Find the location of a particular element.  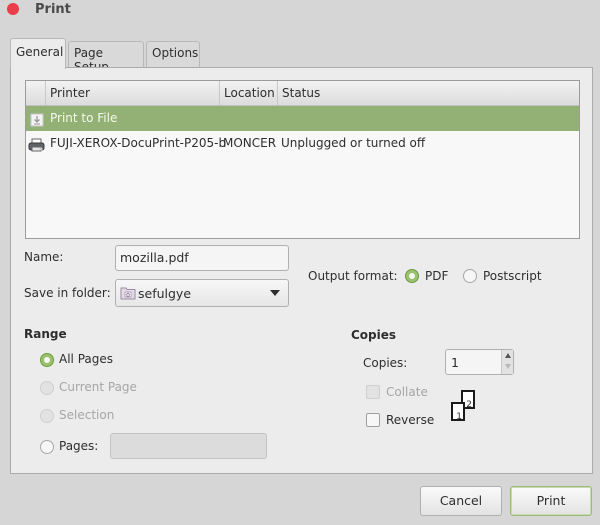

range-current-page-radio is located at coordinates (47, 388).